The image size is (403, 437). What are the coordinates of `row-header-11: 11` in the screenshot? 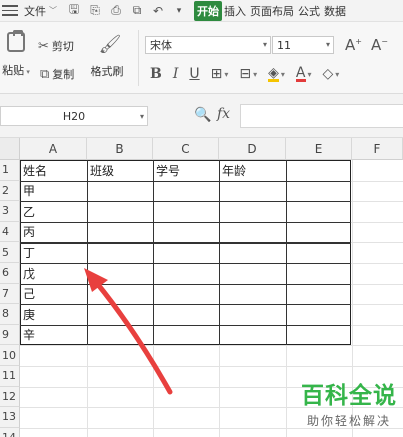 It's located at (10, 376).